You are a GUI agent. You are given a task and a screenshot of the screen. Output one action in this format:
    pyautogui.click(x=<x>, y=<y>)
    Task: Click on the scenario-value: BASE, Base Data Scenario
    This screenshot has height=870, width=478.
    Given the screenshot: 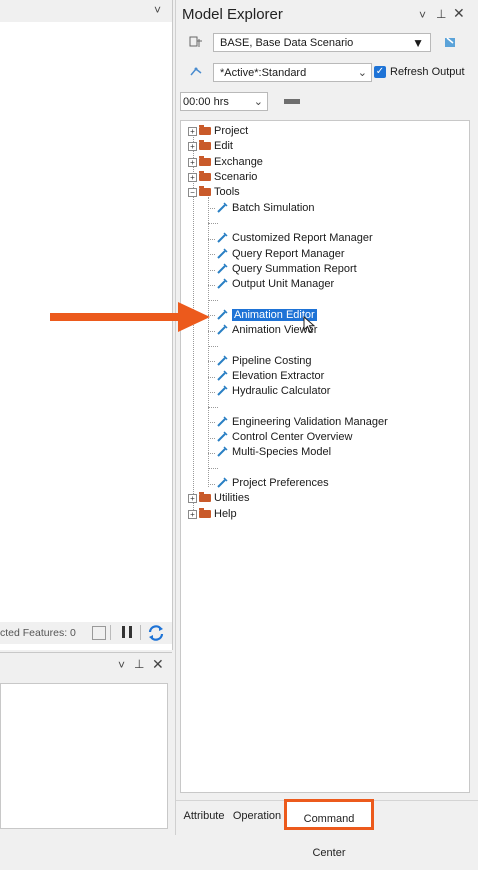 What is the action you would take?
    pyautogui.click(x=287, y=43)
    